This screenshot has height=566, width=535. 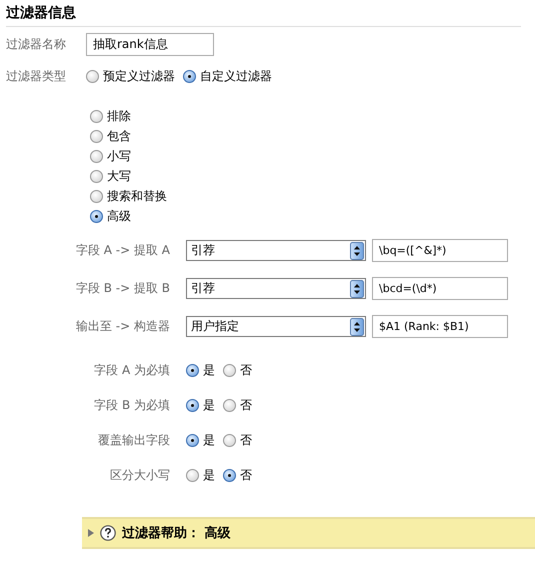 I want to click on field-label: 覆盖输出字段, so click(x=134, y=440).